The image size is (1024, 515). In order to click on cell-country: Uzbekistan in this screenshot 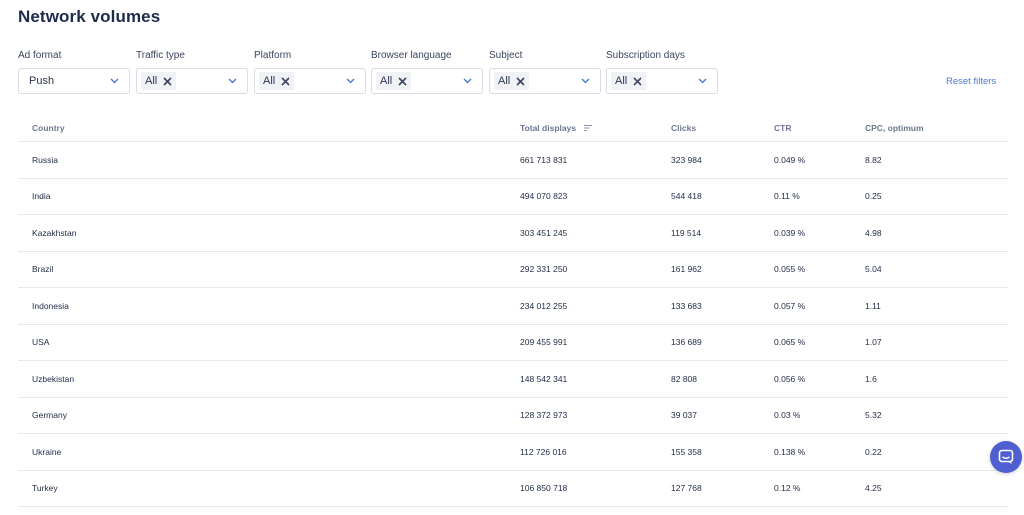, I will do `click(269, 379)`.